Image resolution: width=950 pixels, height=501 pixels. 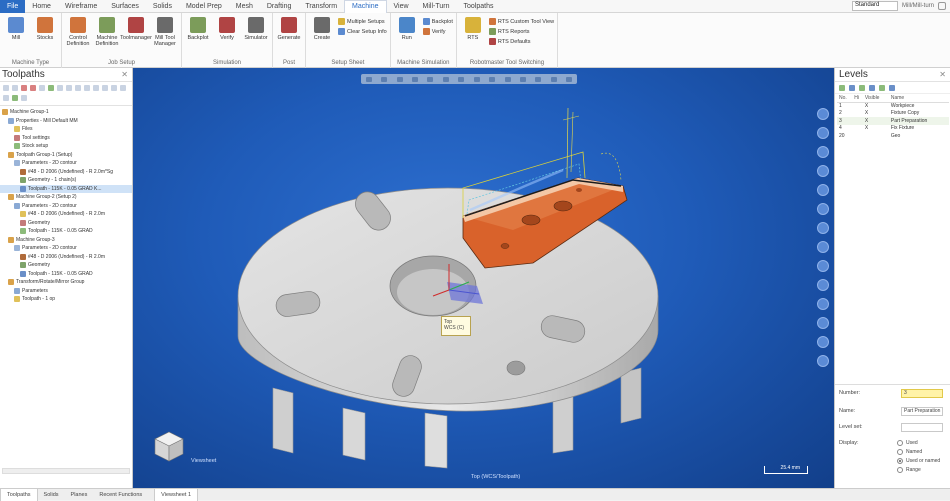 I want to click on backplot-button: Backplot, so click(x=198, y=29).